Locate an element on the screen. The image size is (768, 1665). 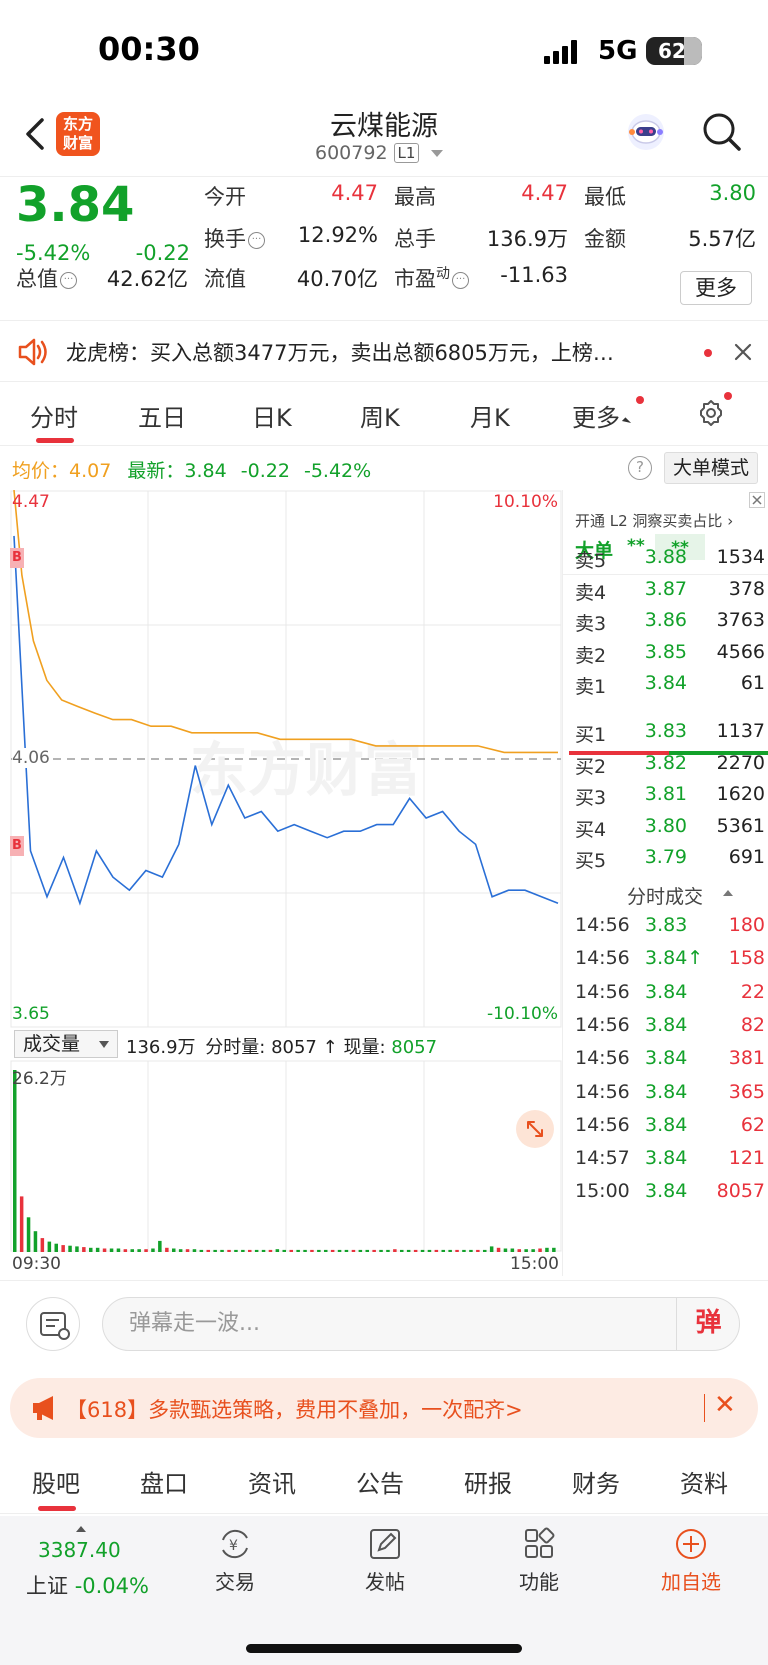
ask-row: 卖3 3.86 3763 is located at coordinates (670, 624).